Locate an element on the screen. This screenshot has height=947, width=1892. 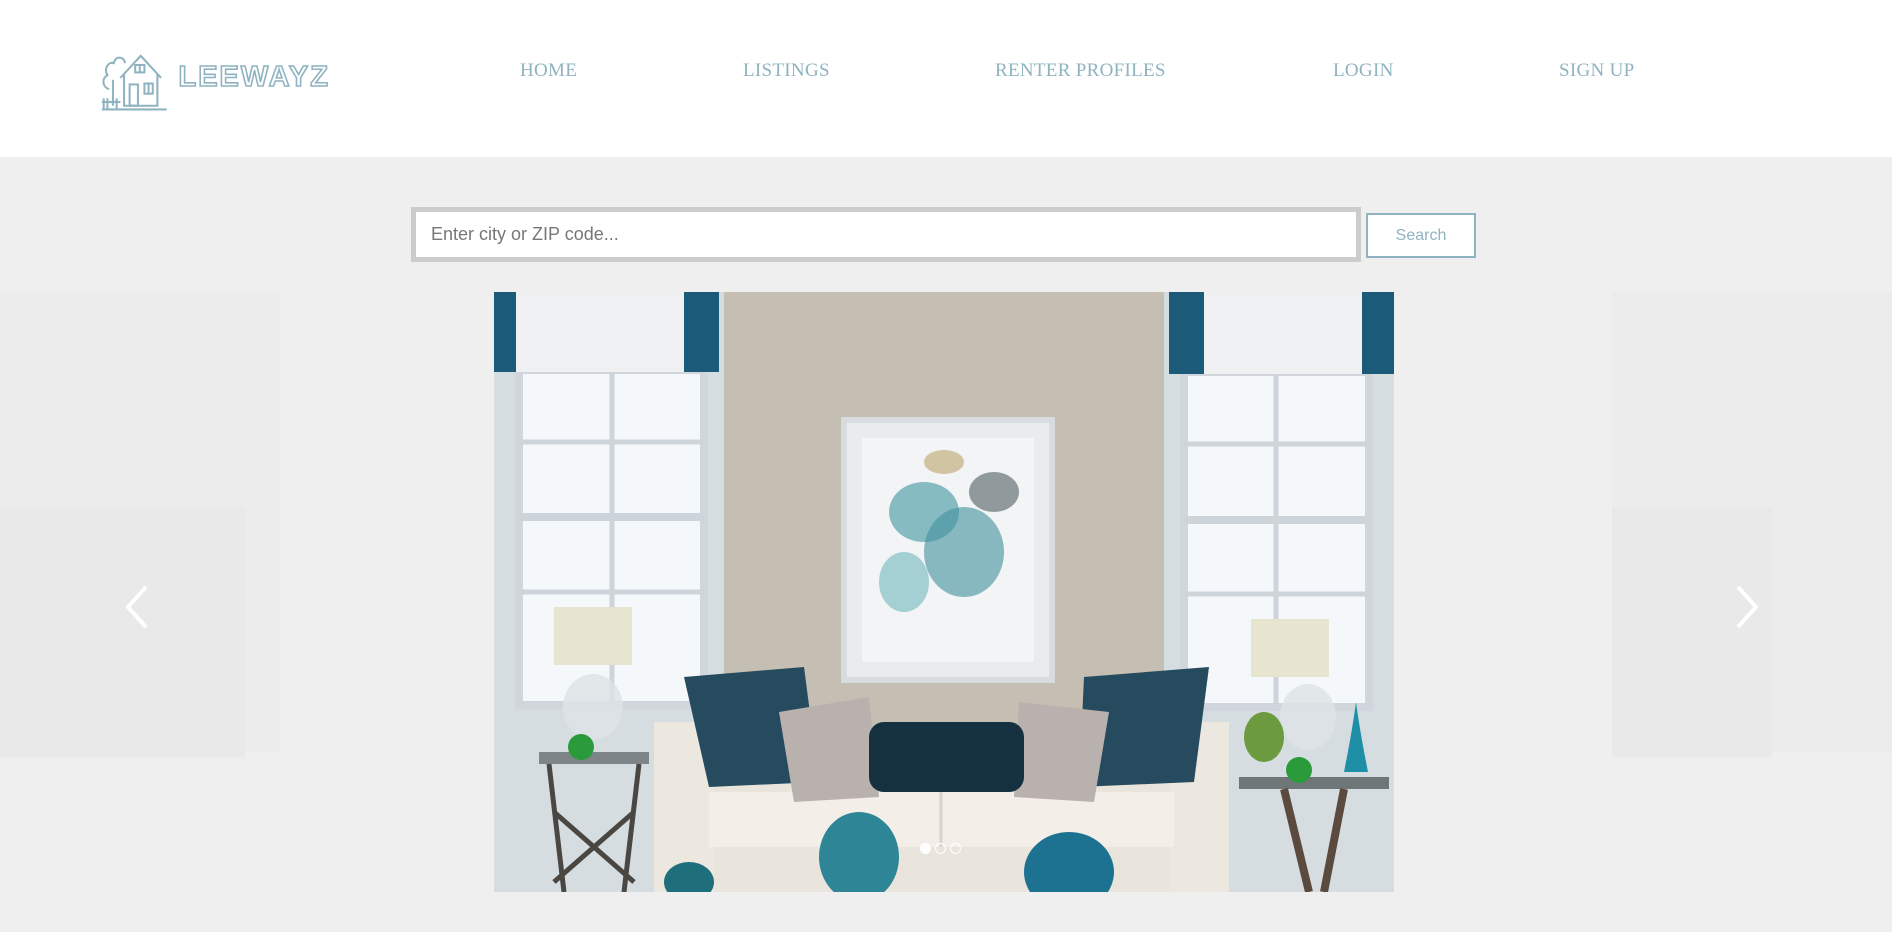
chevron-right-icon is located at coordinates (1748, 607).